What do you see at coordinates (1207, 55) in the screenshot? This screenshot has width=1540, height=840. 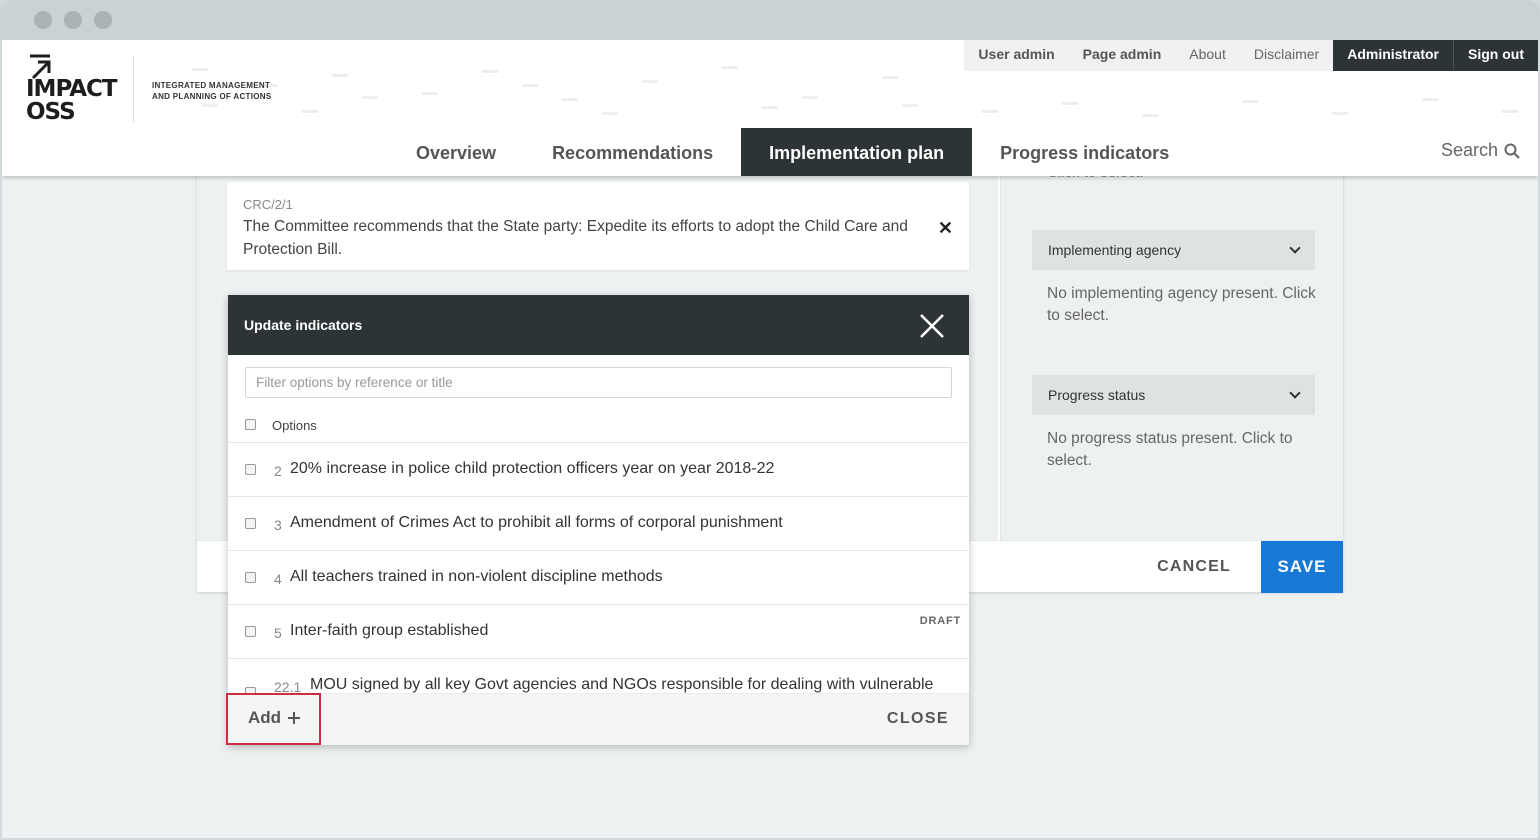 I see `top-link-about: About` at bounding box center [1207, 55].